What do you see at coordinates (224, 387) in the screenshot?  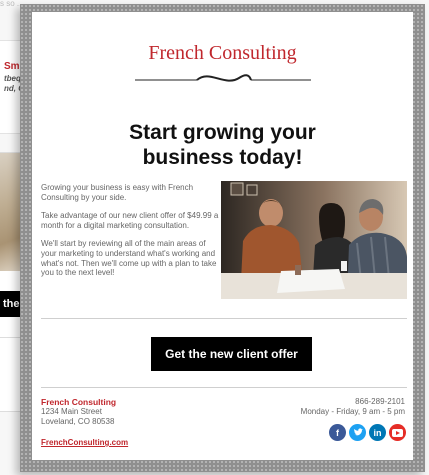 I see `section-divider-bottom` at bounding box center [224, 387].